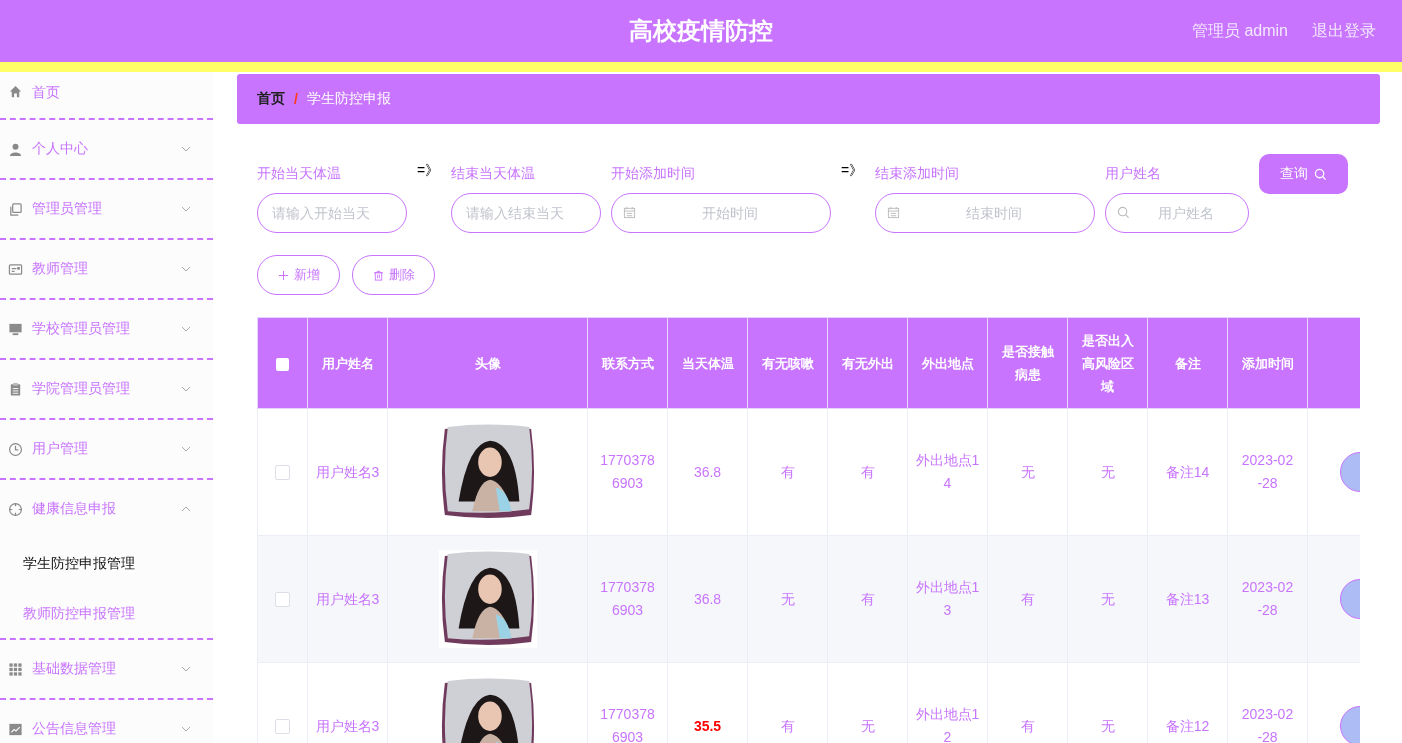  What do you see at coordinates (1107, 363) in the screenshot?
I see `column-header: 是否出入高风险区域` at bounding box center [1107, 363].